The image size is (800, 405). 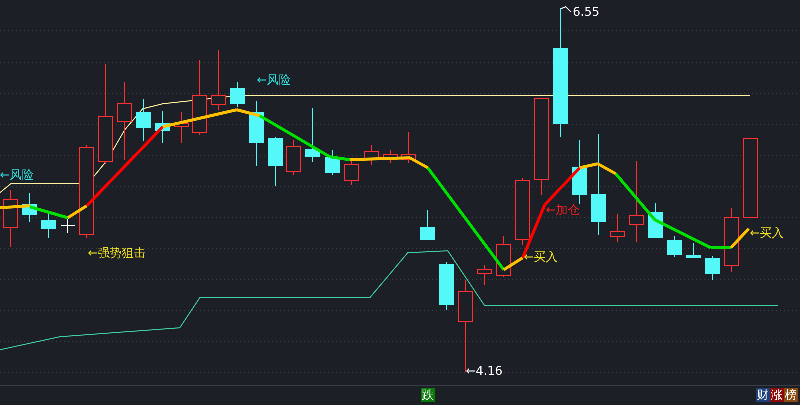 I want to click on signal-label: ←加仓, so click(x=563, y=210).